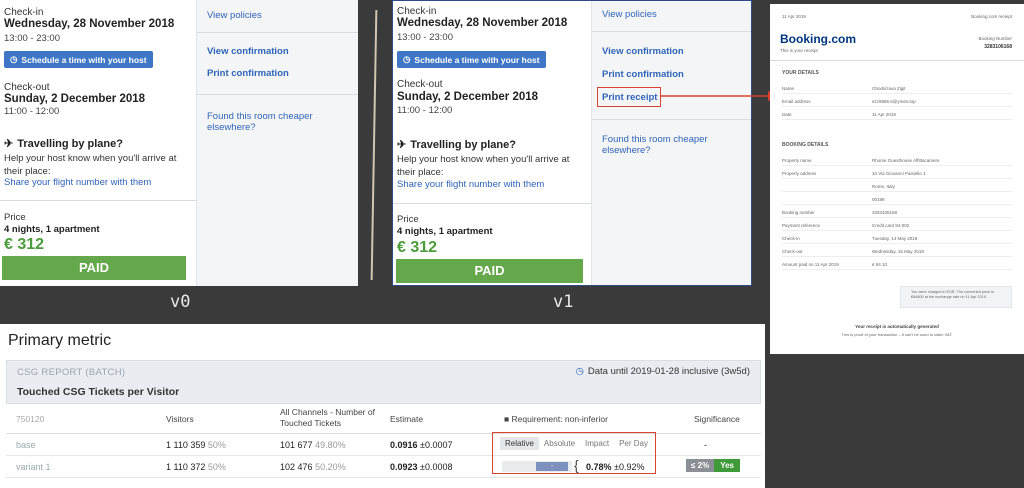 The height and width of the screenshot is (488, 1024). What do you see at coordinates (33, 467) in the screenshot?
I see `row-name: variant 1` at bounding box center [33, 467].